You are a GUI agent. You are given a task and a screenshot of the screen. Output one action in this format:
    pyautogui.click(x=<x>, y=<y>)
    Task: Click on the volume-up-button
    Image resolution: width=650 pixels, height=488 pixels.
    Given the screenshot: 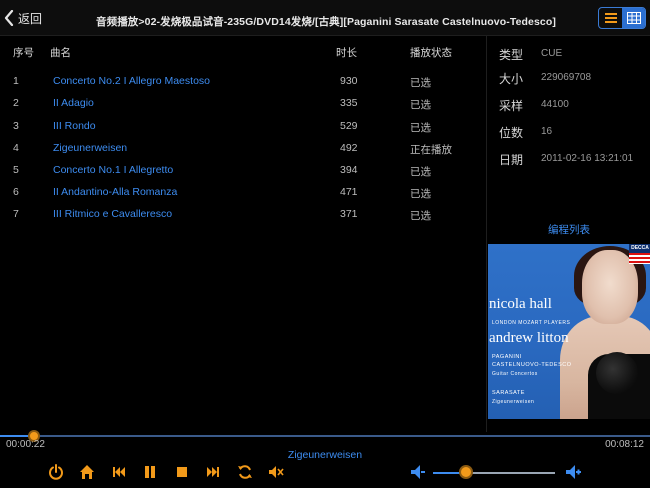 What is the action you would take?
    pyautogui.click(x=573, y=472)
    